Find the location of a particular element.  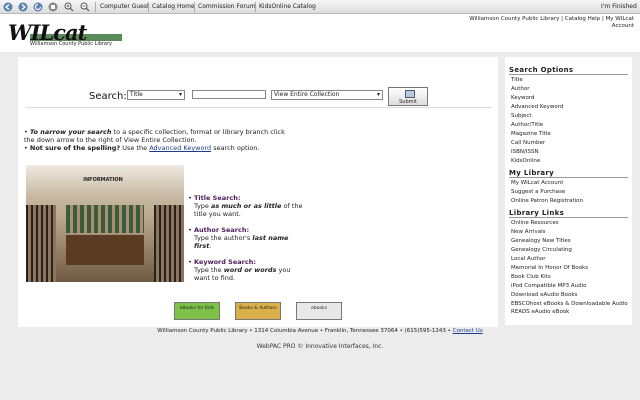

library-links-heading: Library Links is located at coordinates (568, 213).